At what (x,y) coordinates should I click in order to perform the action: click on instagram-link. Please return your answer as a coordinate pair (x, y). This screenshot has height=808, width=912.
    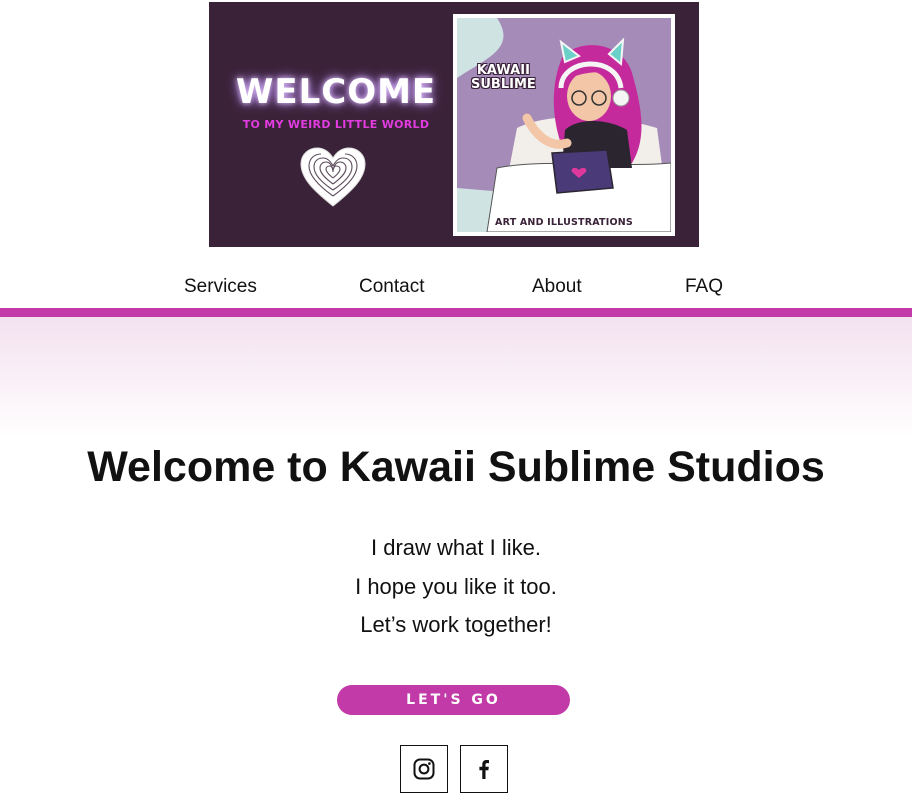
    Looking at the image, I should click on (424, 769).